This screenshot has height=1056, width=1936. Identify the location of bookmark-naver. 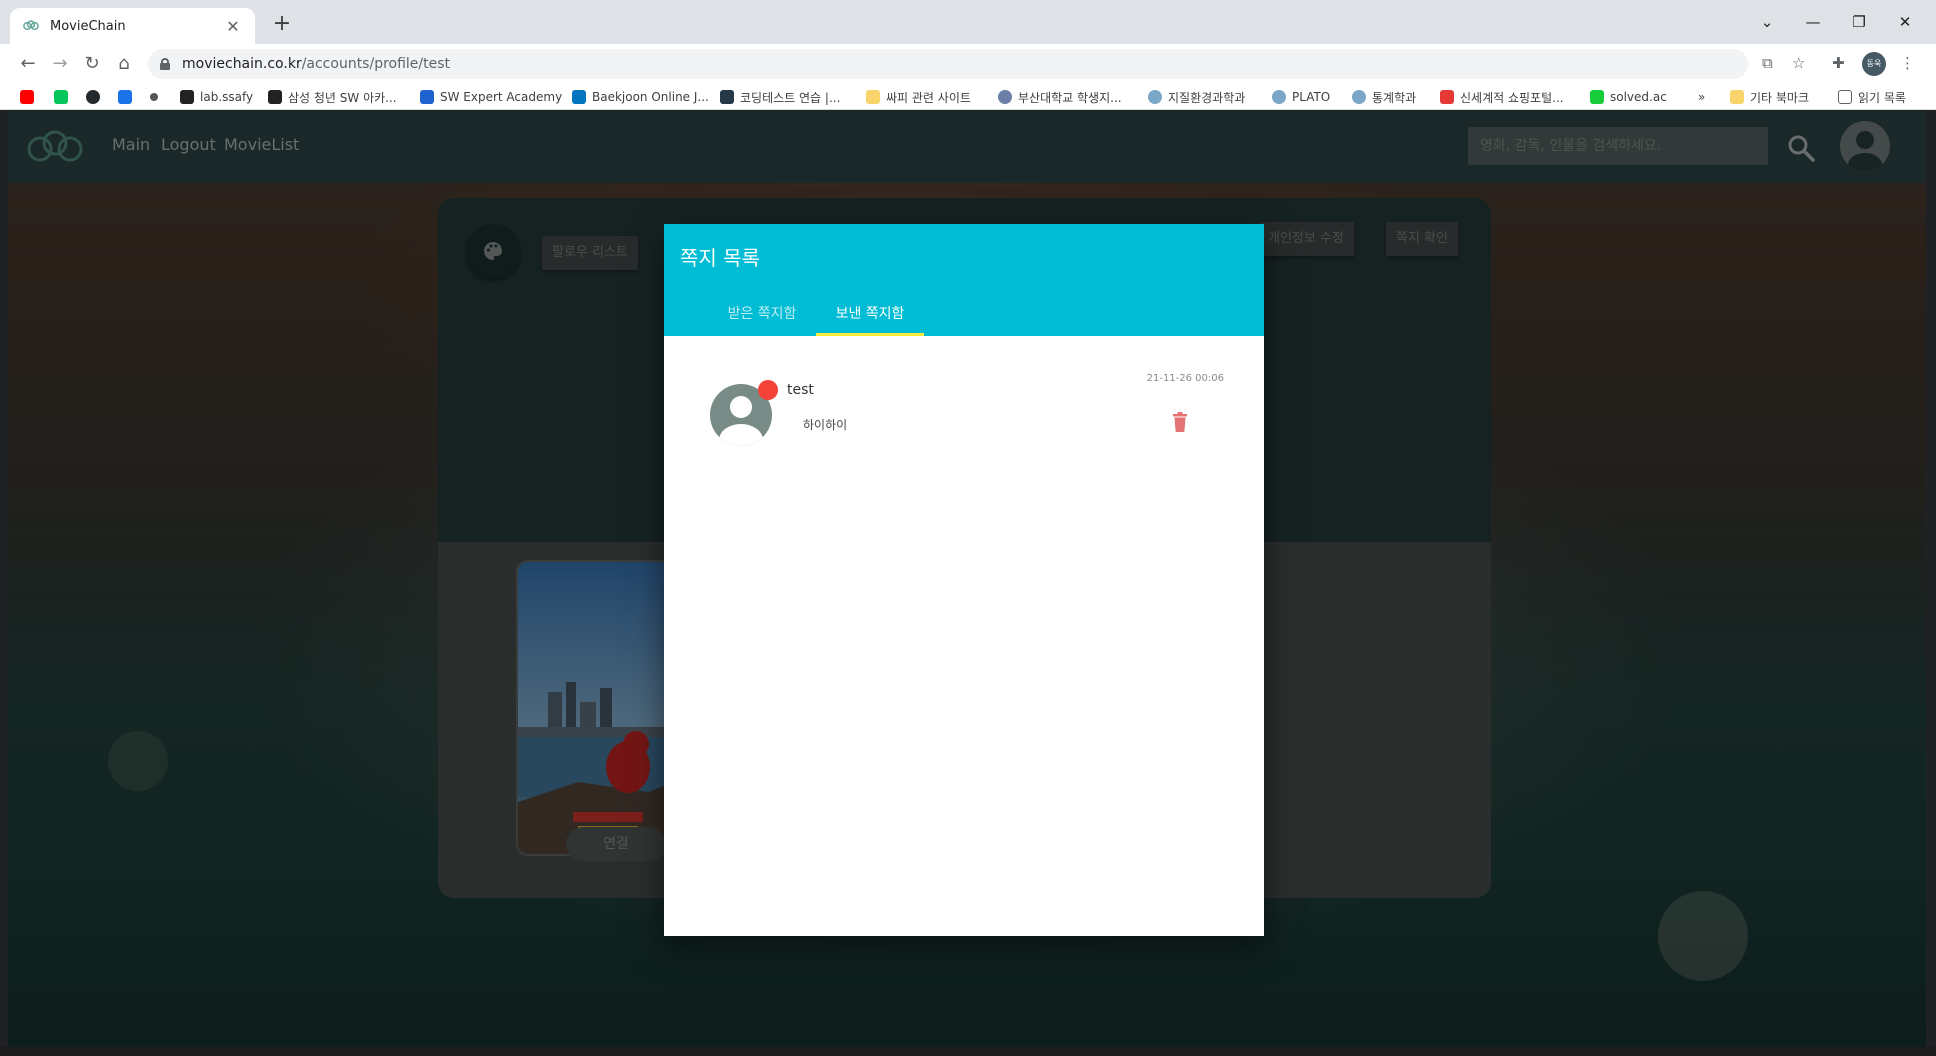
(64, 97).